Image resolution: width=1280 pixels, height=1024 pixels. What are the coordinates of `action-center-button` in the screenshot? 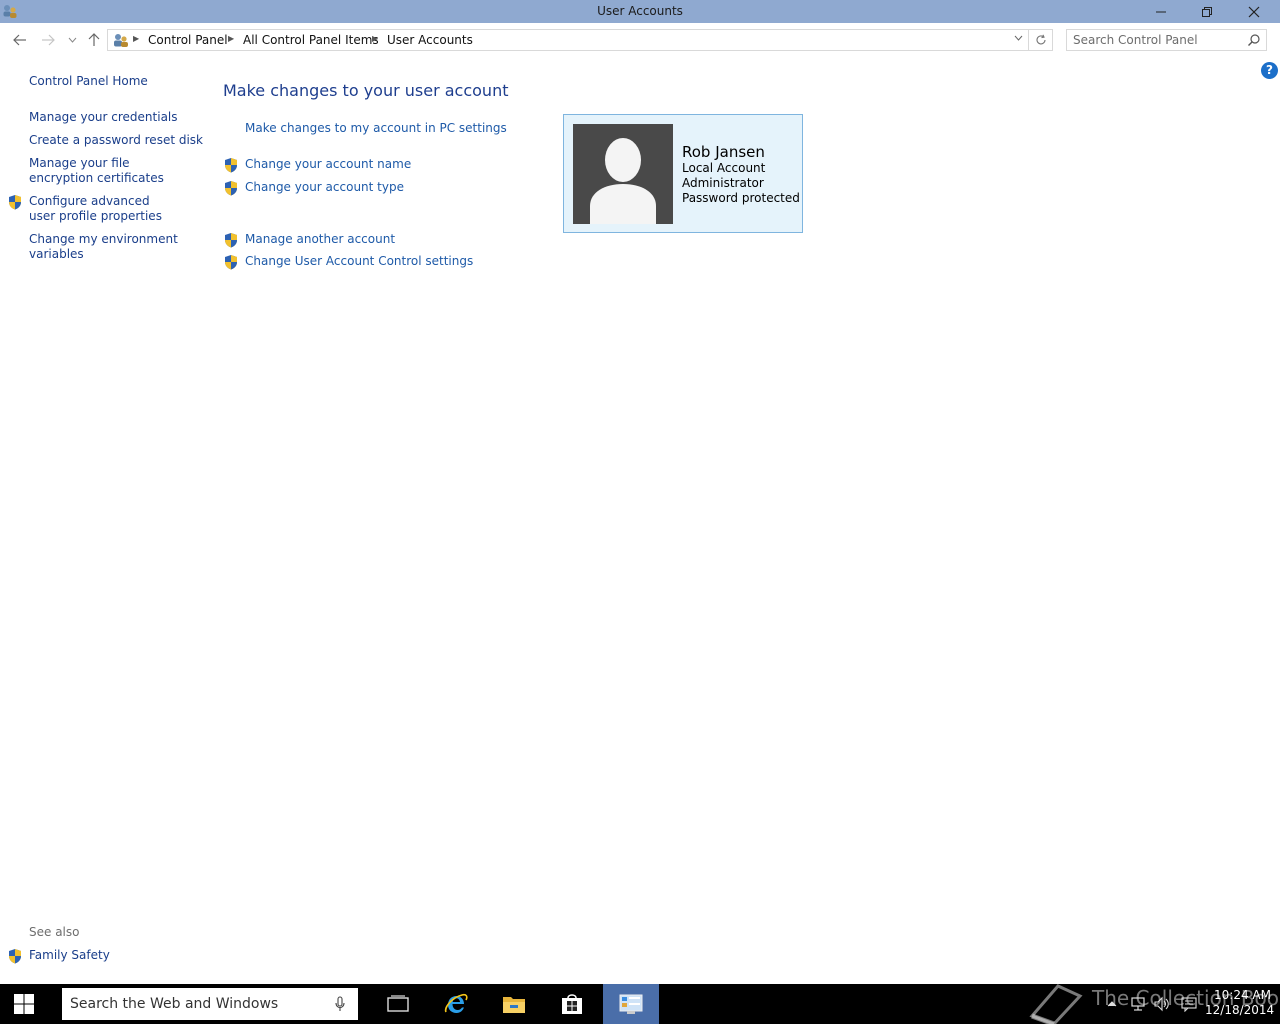 It's located at (1189, 1004).